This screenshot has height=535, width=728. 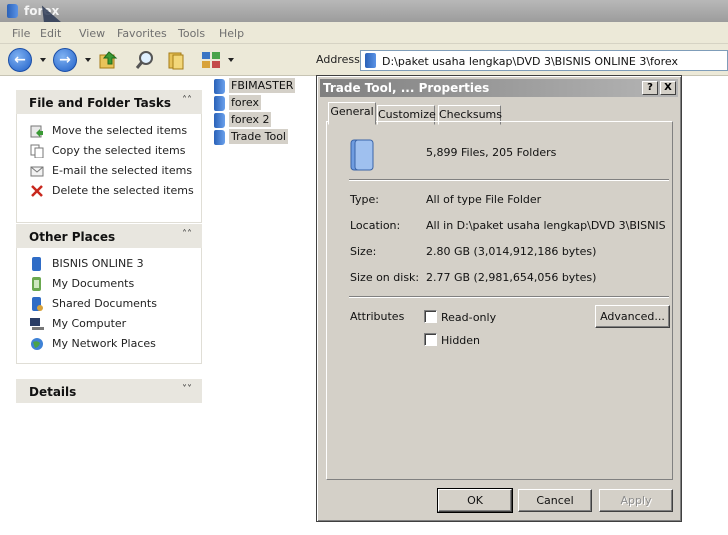 What do you see at coordinates (231, 33) in the screenshot?
I see `menu-help: Help` at bounding box center [231, 33].